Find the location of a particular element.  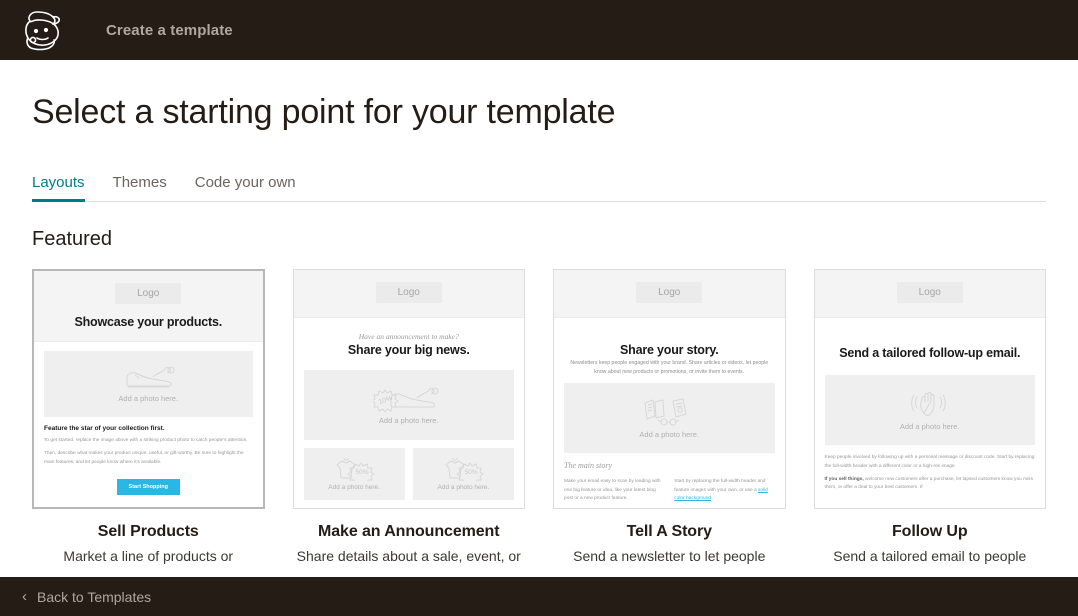

card-description: Send a tailored email to people is located at coordinates (930, 556).